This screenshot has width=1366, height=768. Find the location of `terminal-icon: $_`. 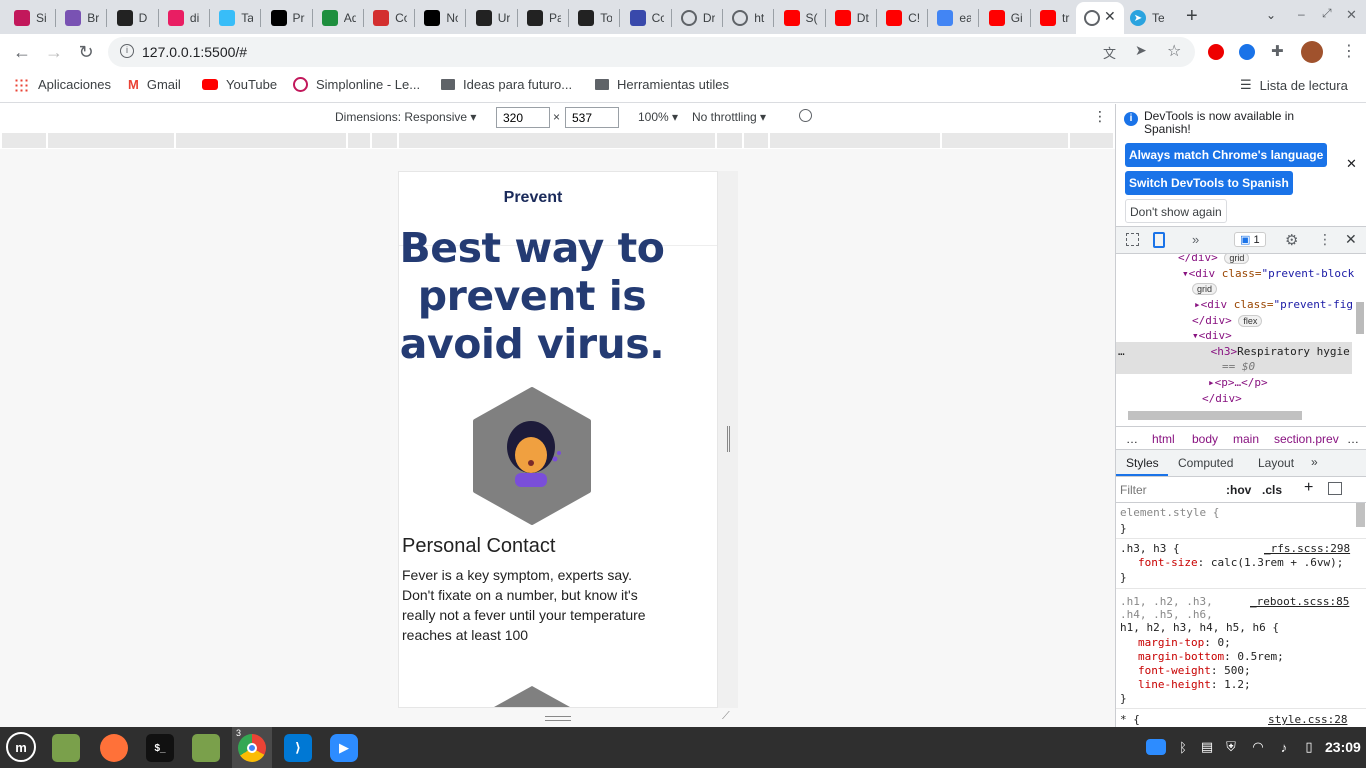

terminal-icon: $_ is located at coordinates (160, 748).